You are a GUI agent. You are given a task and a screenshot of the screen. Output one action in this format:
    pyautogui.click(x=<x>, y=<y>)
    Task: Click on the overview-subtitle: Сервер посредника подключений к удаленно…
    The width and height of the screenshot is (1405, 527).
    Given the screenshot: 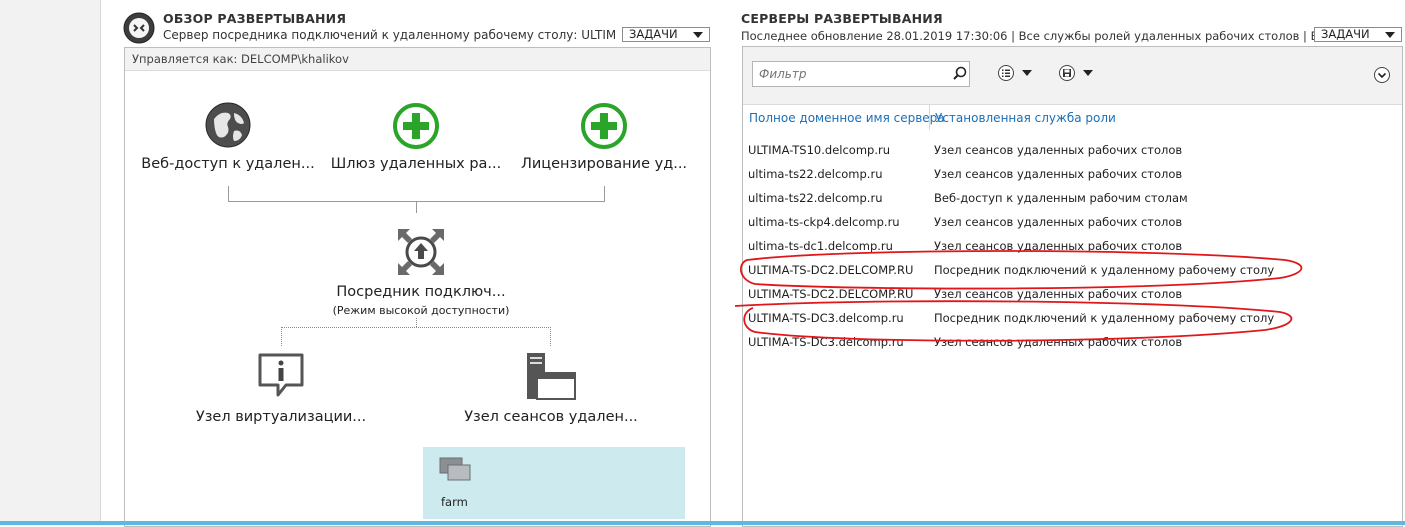 What is the action you would take?
    pyautogui.click(x=389, y=35)
    